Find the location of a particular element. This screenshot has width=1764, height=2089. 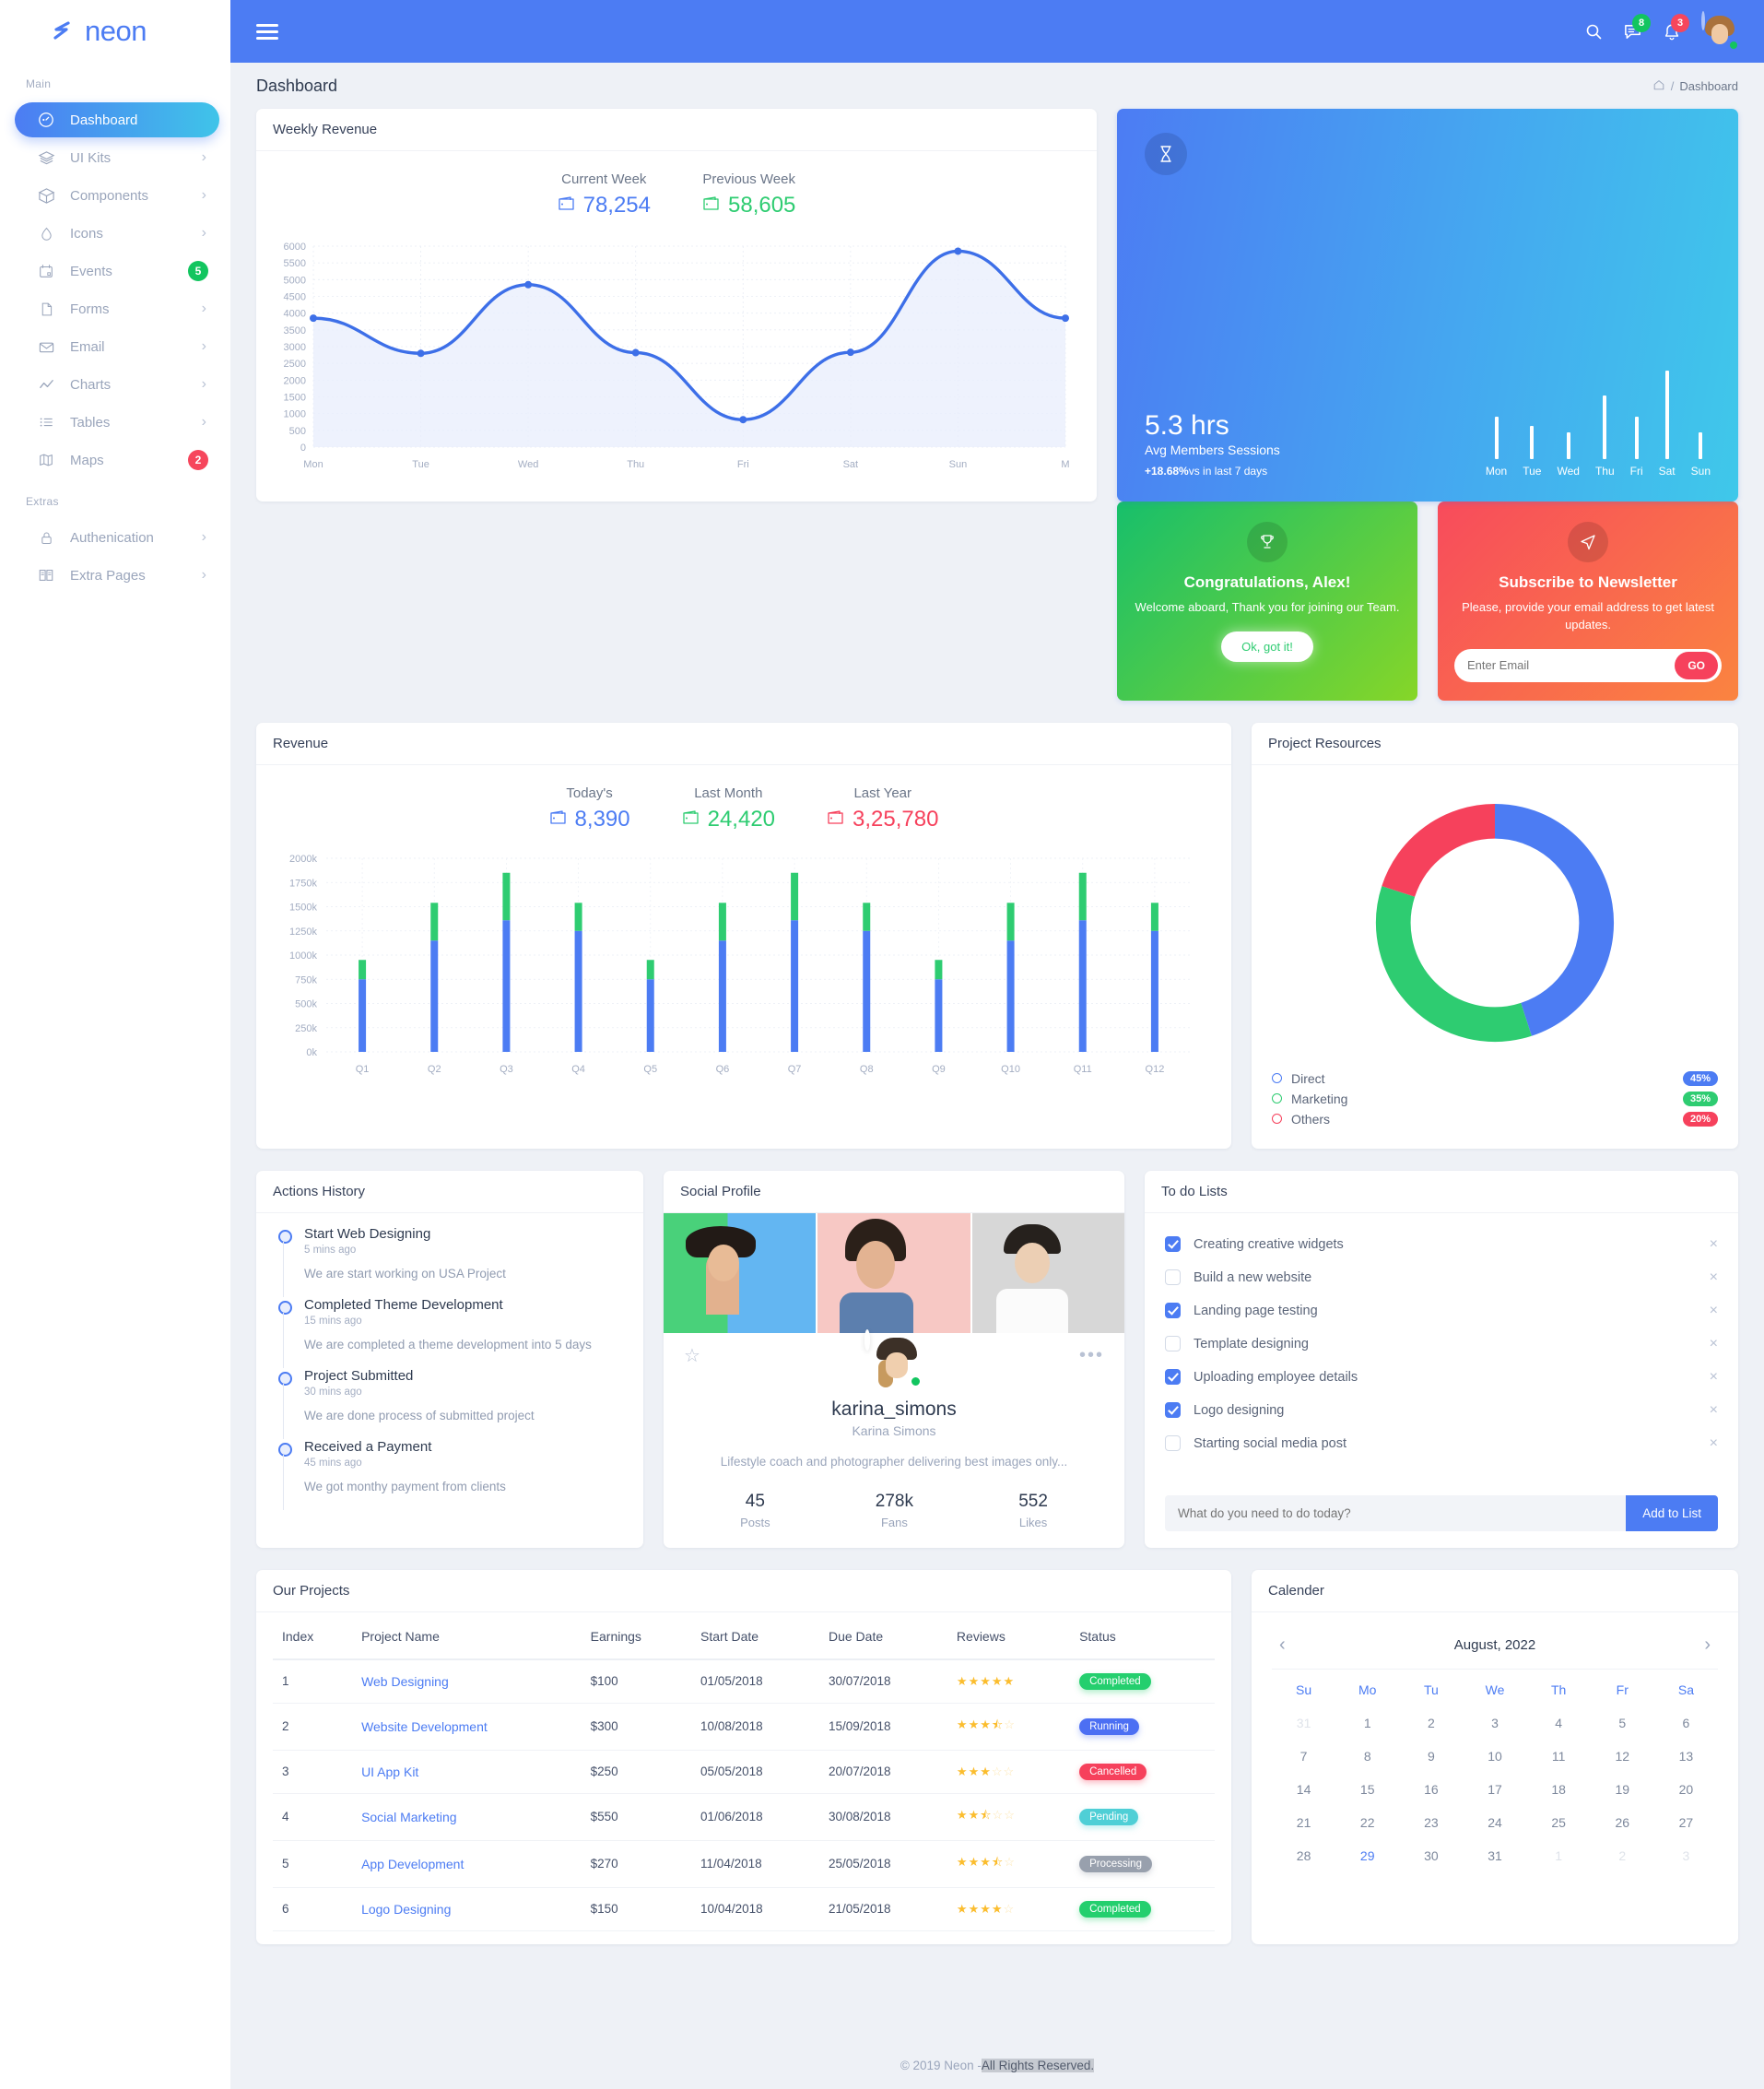

calendar-dow: Fr is located at coordinates (1622, 1690).